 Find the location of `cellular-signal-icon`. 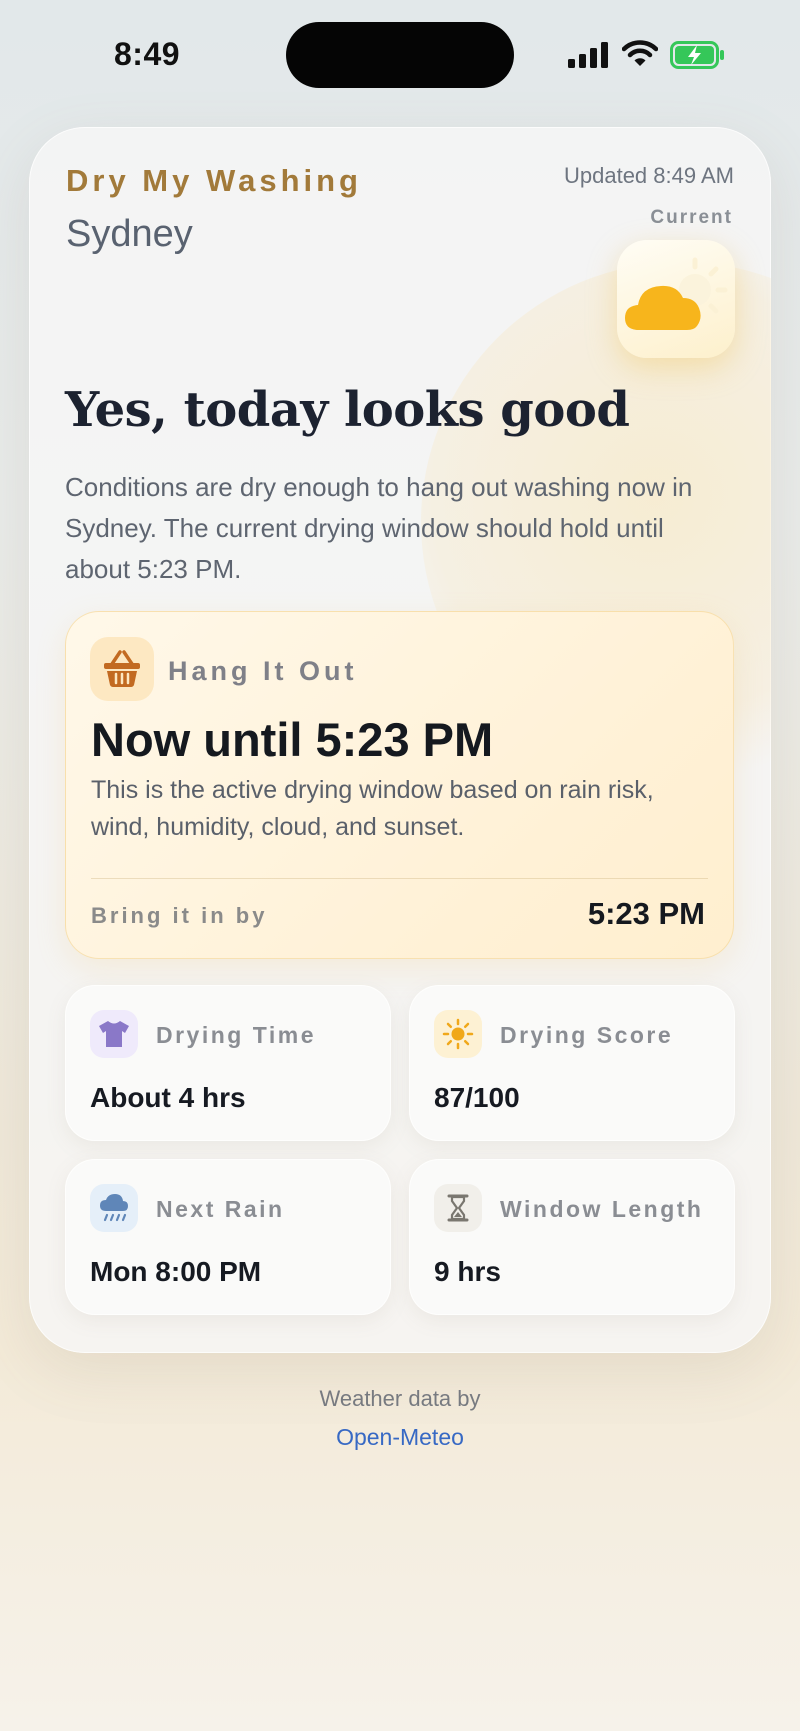

cellular-signal-icon is located at coordinates (588, 55).